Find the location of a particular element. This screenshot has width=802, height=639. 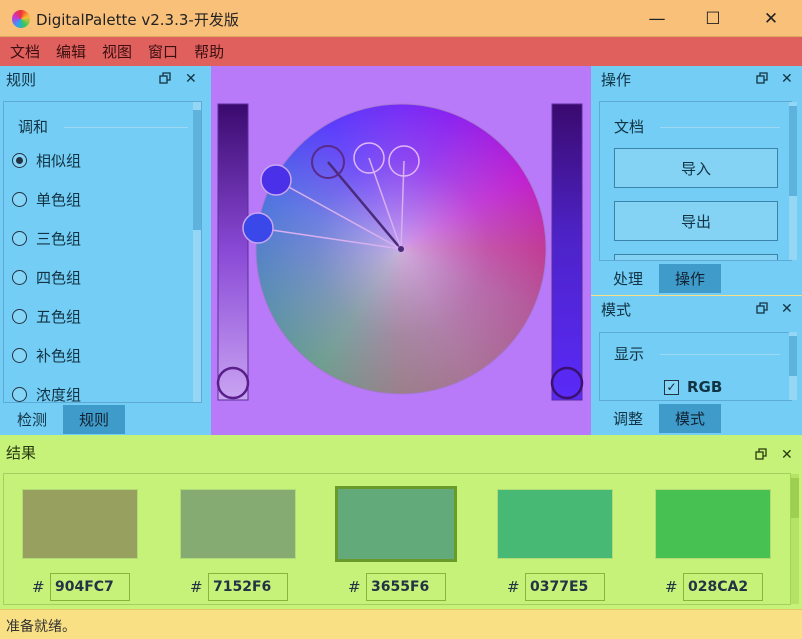

rule-option: 五色组 is located at coordinates (46, 316).